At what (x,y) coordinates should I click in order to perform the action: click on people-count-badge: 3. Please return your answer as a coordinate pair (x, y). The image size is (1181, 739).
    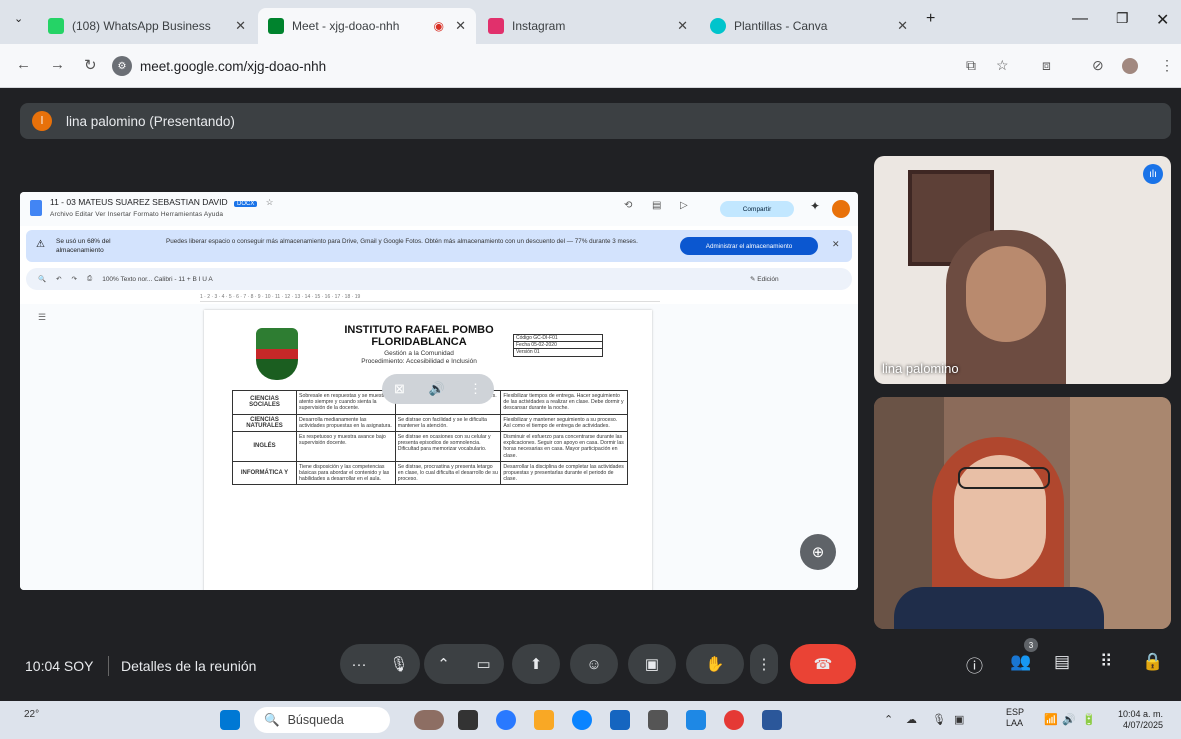
    Looking at the image, I should click on (1031, 645).